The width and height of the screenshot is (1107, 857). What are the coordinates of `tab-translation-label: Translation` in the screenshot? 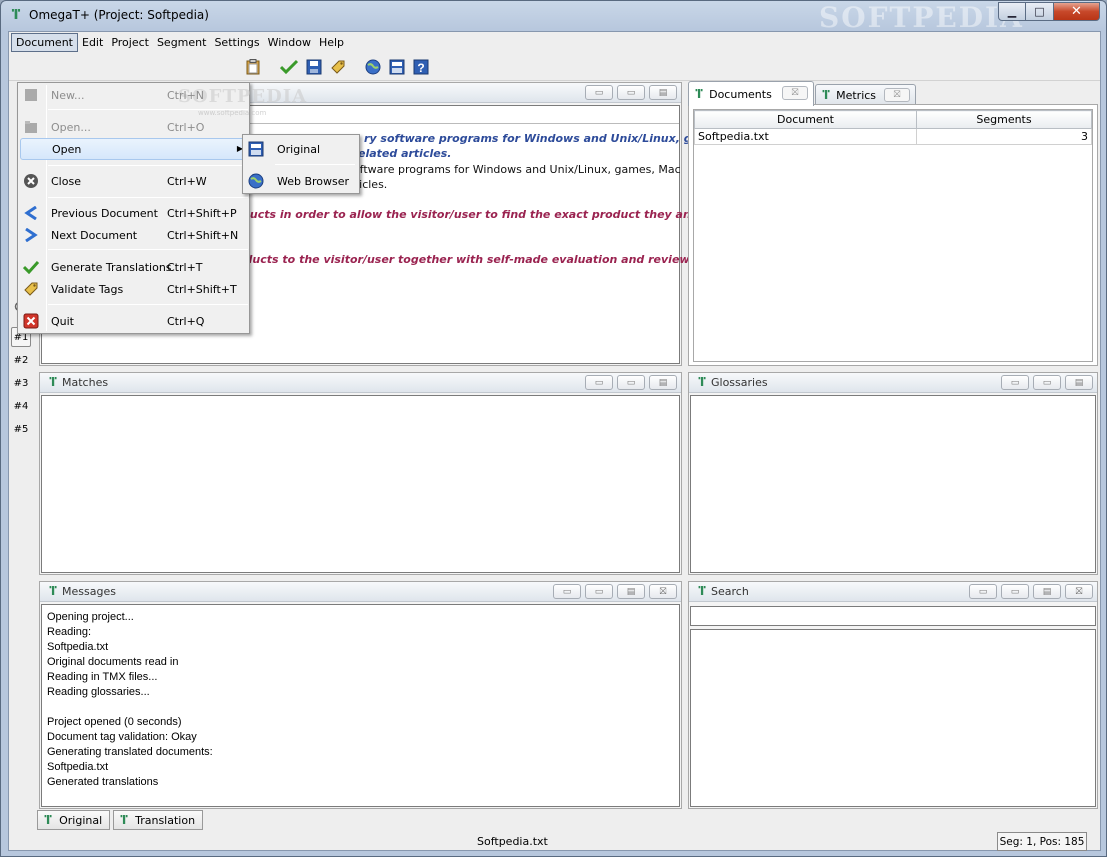 It's located at (165, 820).